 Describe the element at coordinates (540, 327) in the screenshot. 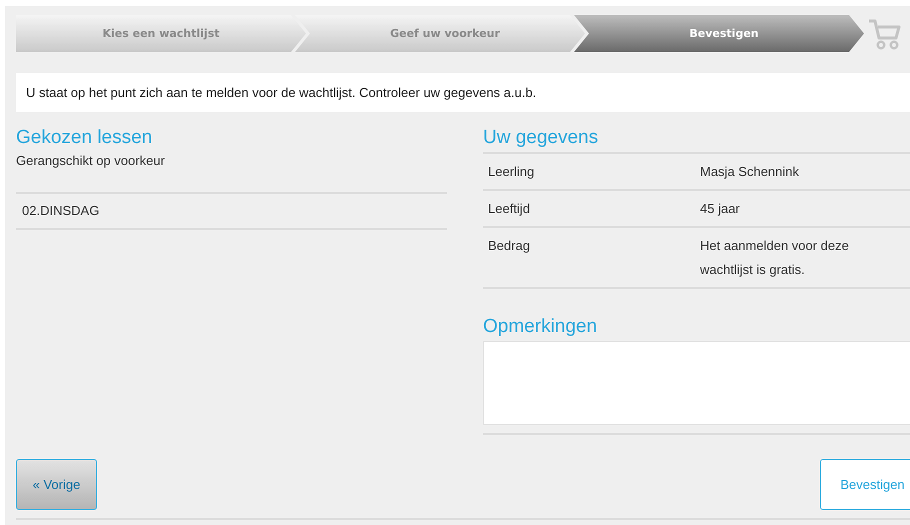

I see `section-title: Opmerkingen` at that location.